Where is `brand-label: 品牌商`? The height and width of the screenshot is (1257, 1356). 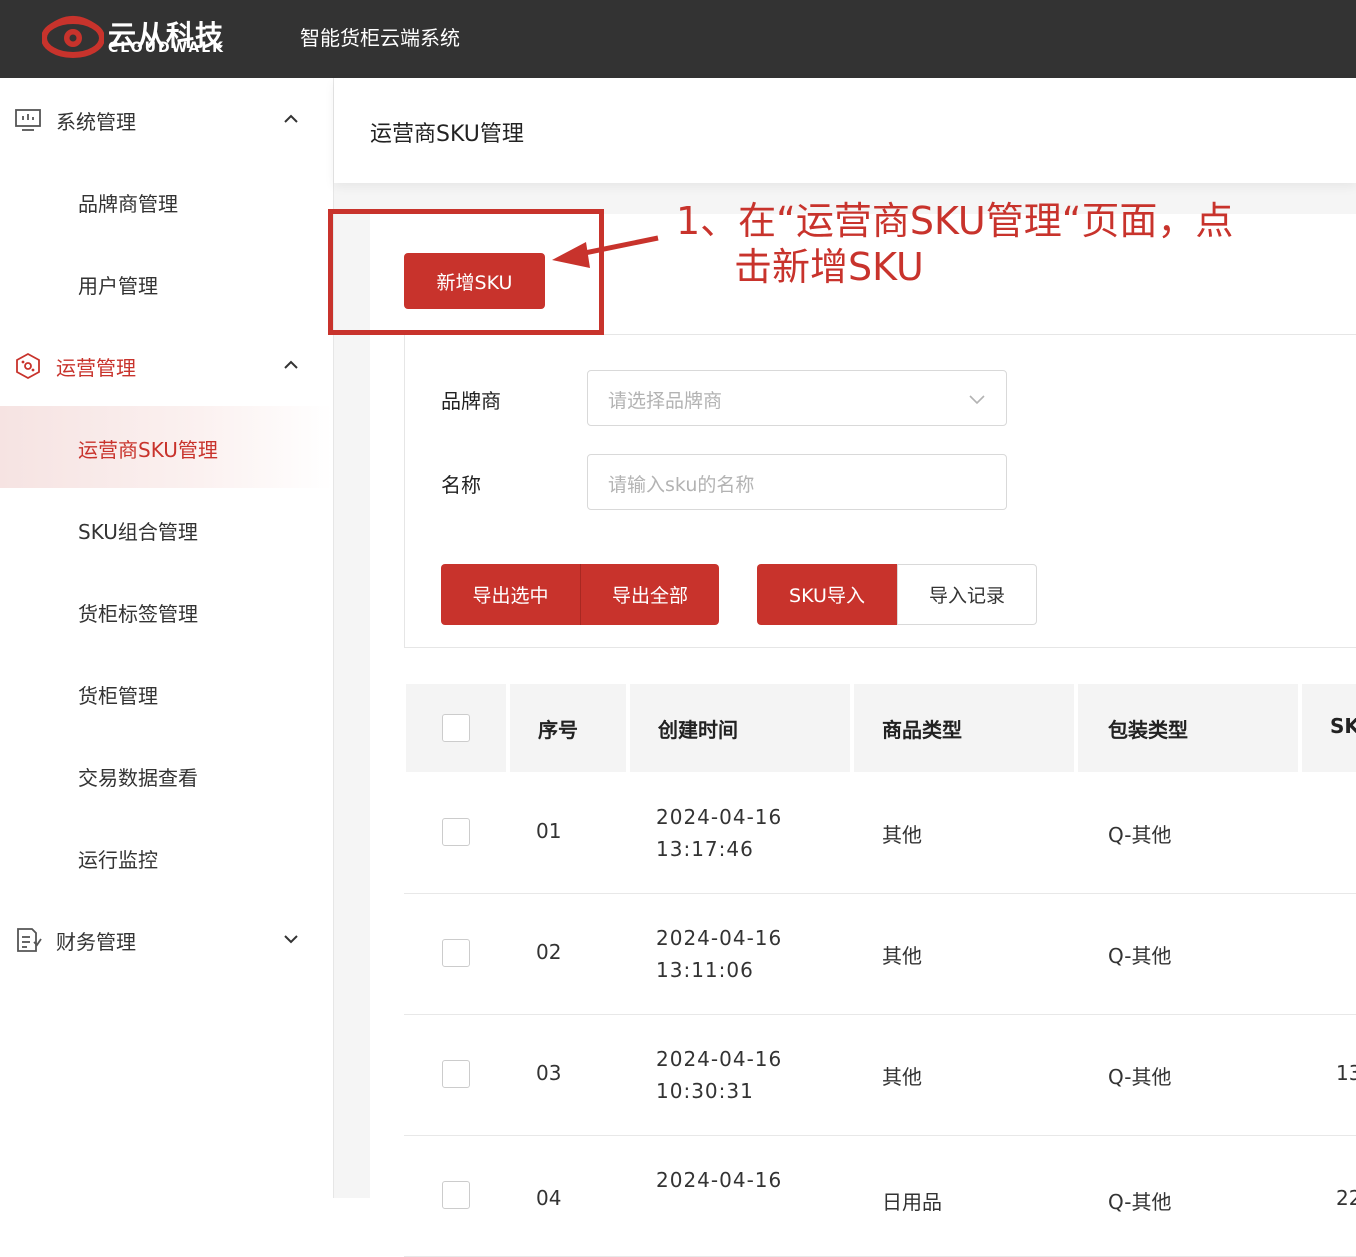 brand-label: 品牌商 is located at coordinates (471, 401).